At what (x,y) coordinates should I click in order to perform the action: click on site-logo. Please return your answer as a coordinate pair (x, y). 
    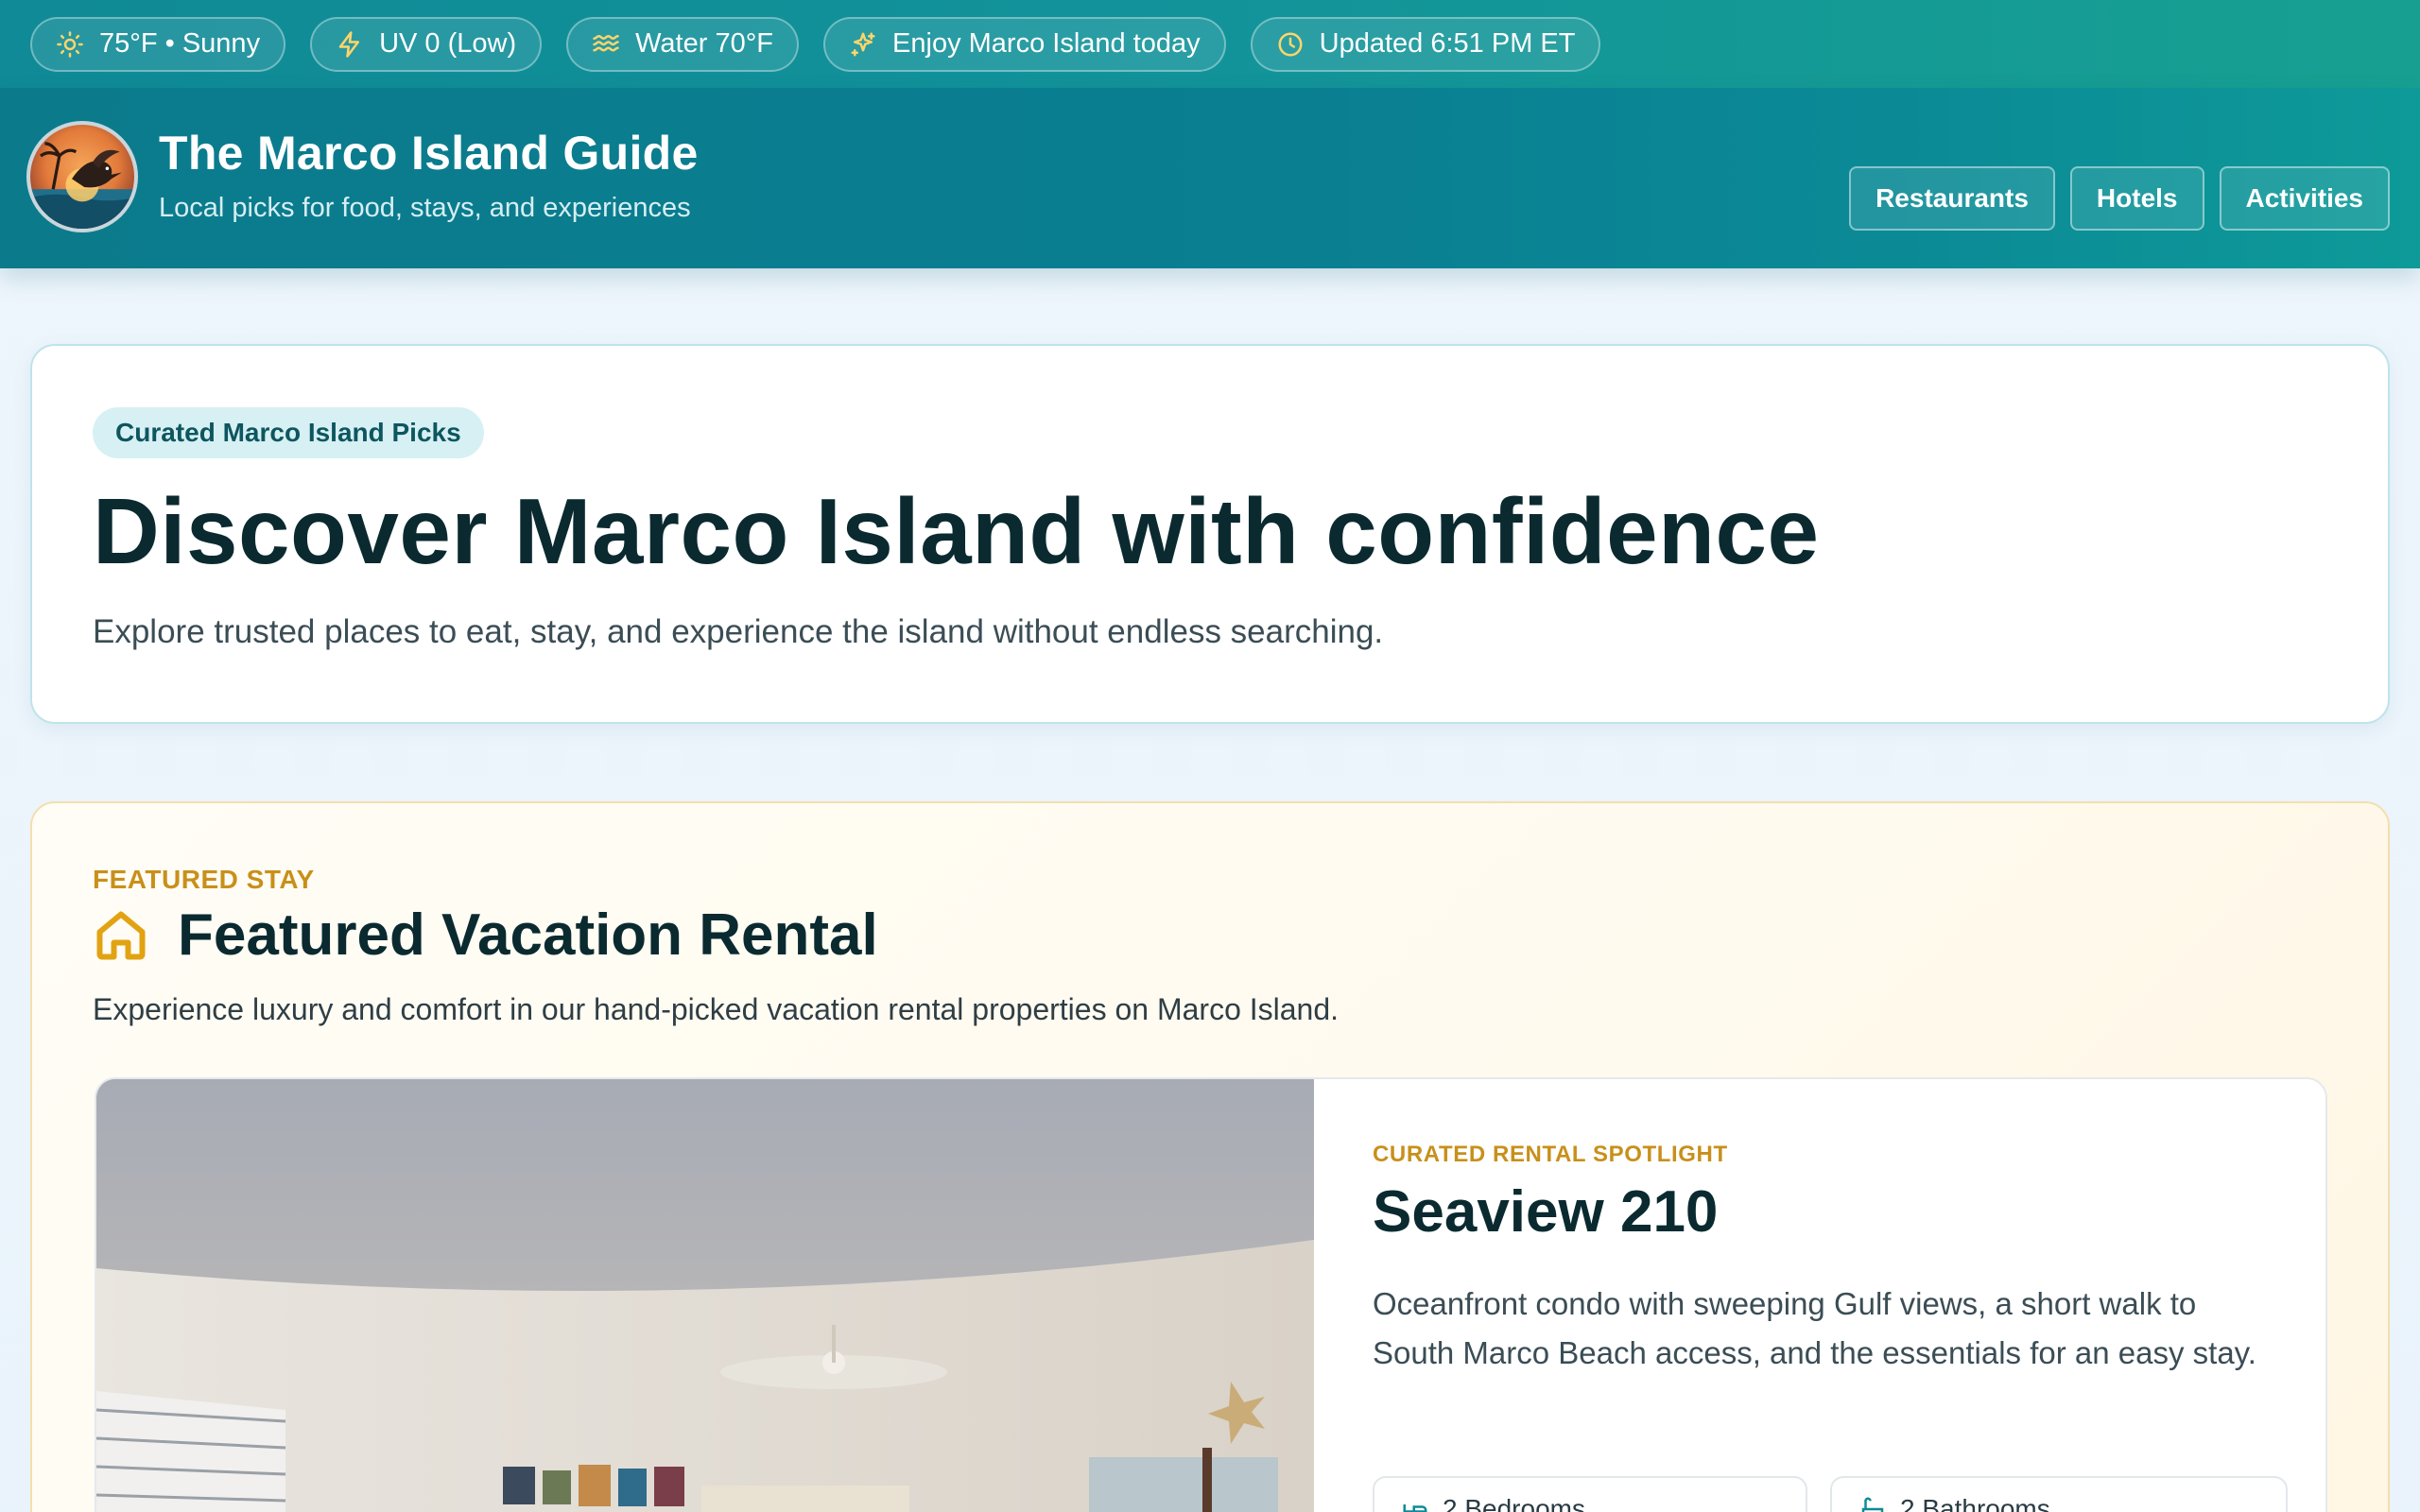
    Looking at the image, I should click on (82, 176).